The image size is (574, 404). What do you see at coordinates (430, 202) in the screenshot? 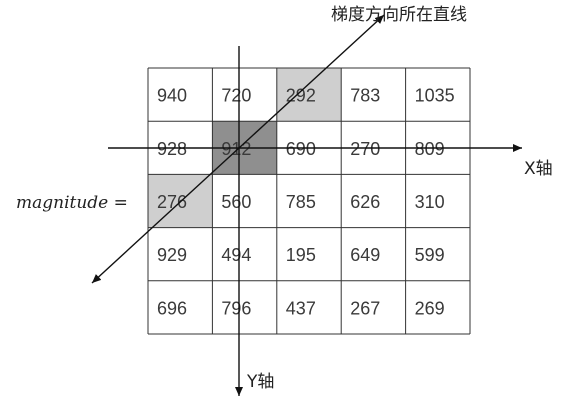
I see `grid-cell-value: 310` at bounding box center [430, 202].